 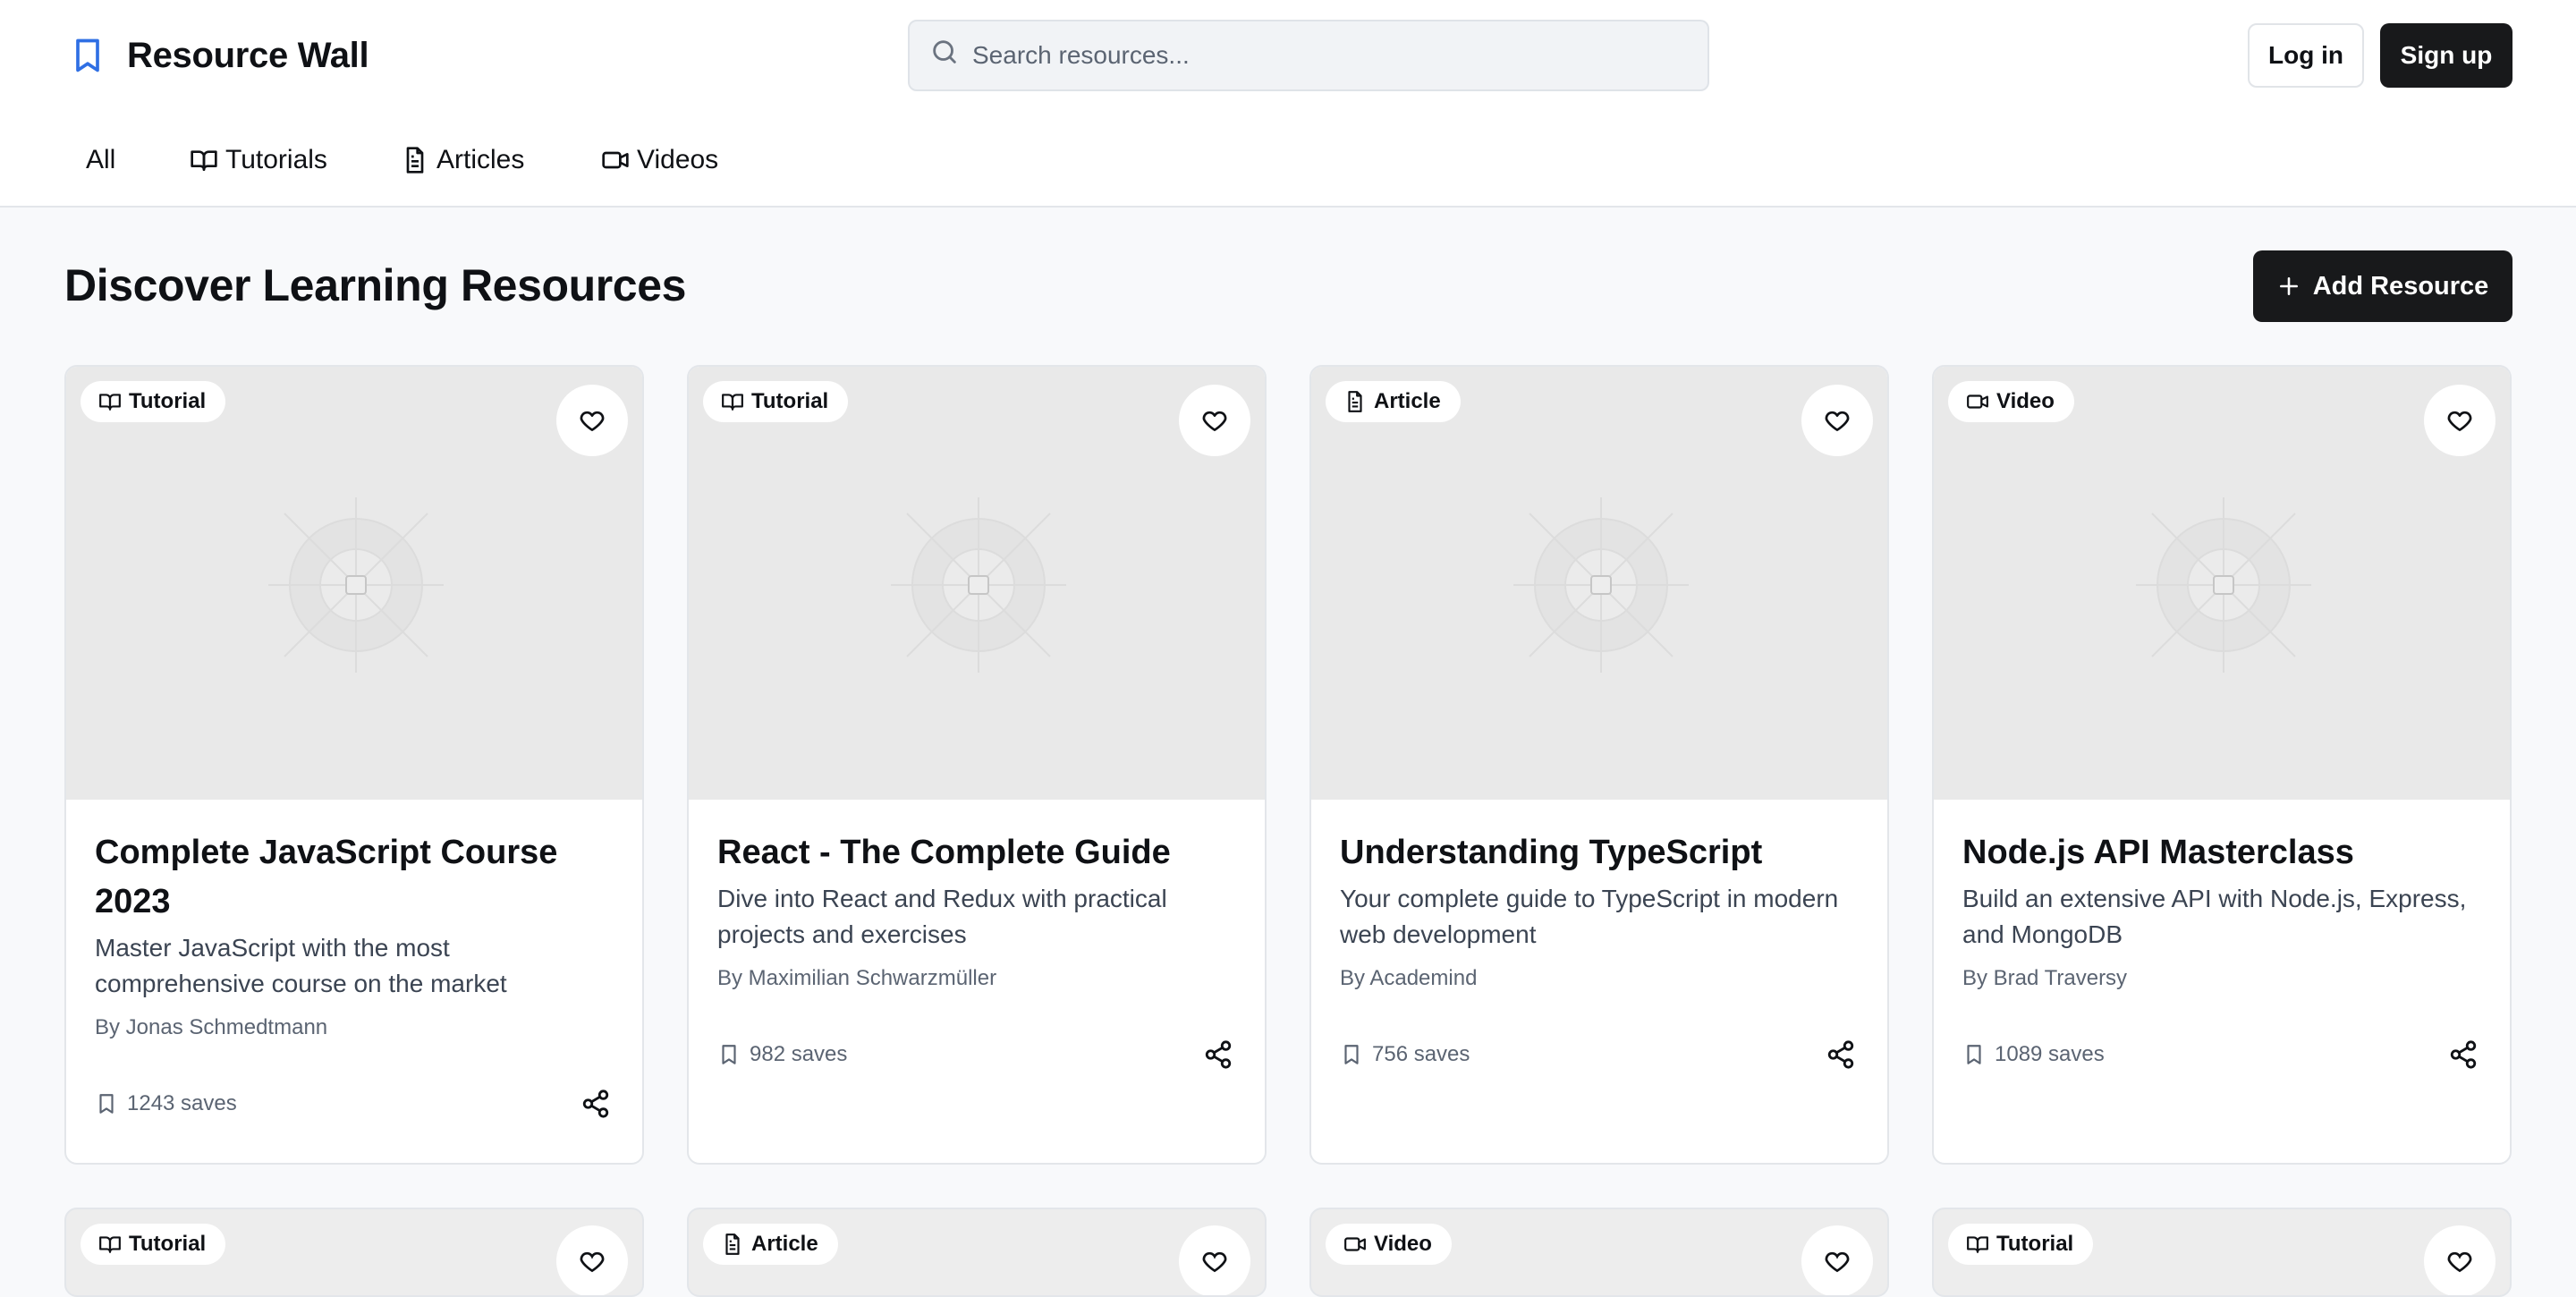 I want to click on card-thumbnail: Video, so click(x=2222, y=583).